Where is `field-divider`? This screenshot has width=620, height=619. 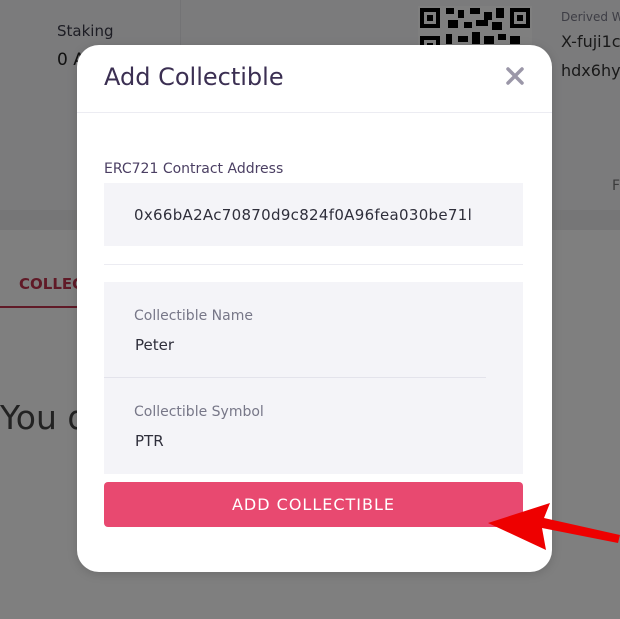
field-divider is located at coordinates (313, 264).